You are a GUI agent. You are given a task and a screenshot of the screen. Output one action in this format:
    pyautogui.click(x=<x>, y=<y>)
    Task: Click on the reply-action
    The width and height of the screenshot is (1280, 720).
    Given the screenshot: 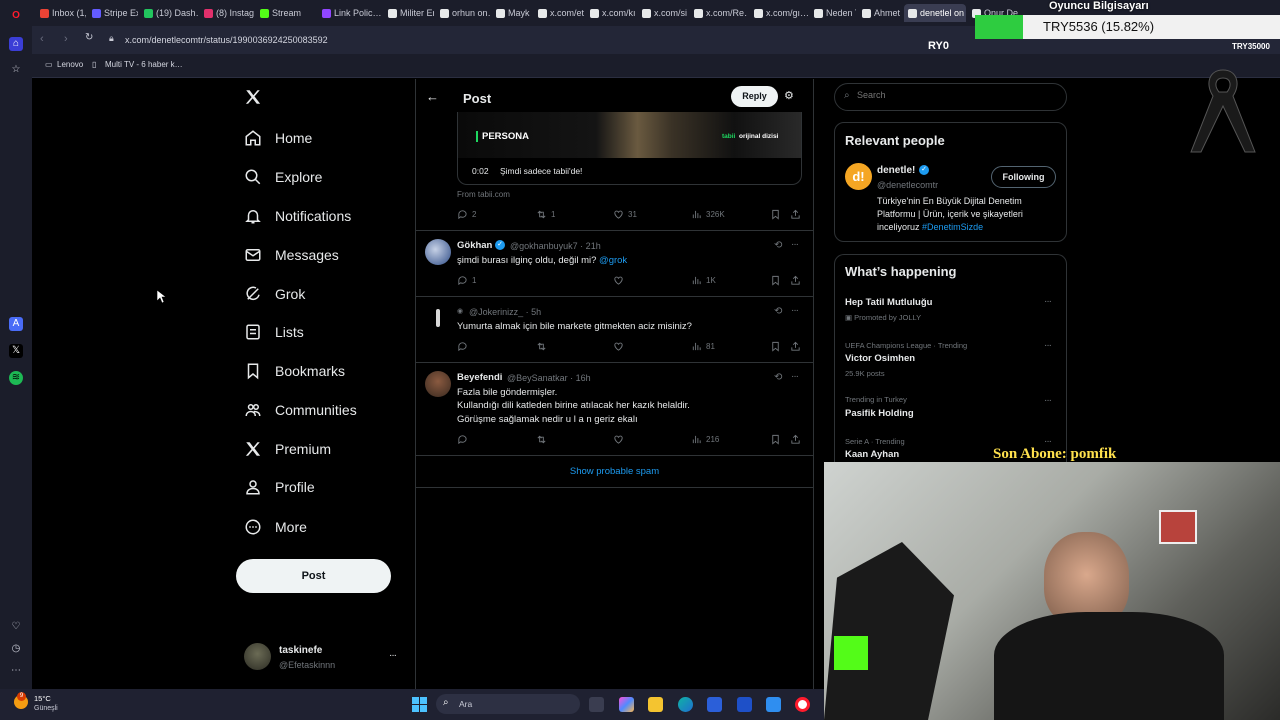 What is the action you would take?
    pyautogui.click(x=462, y=439)
    